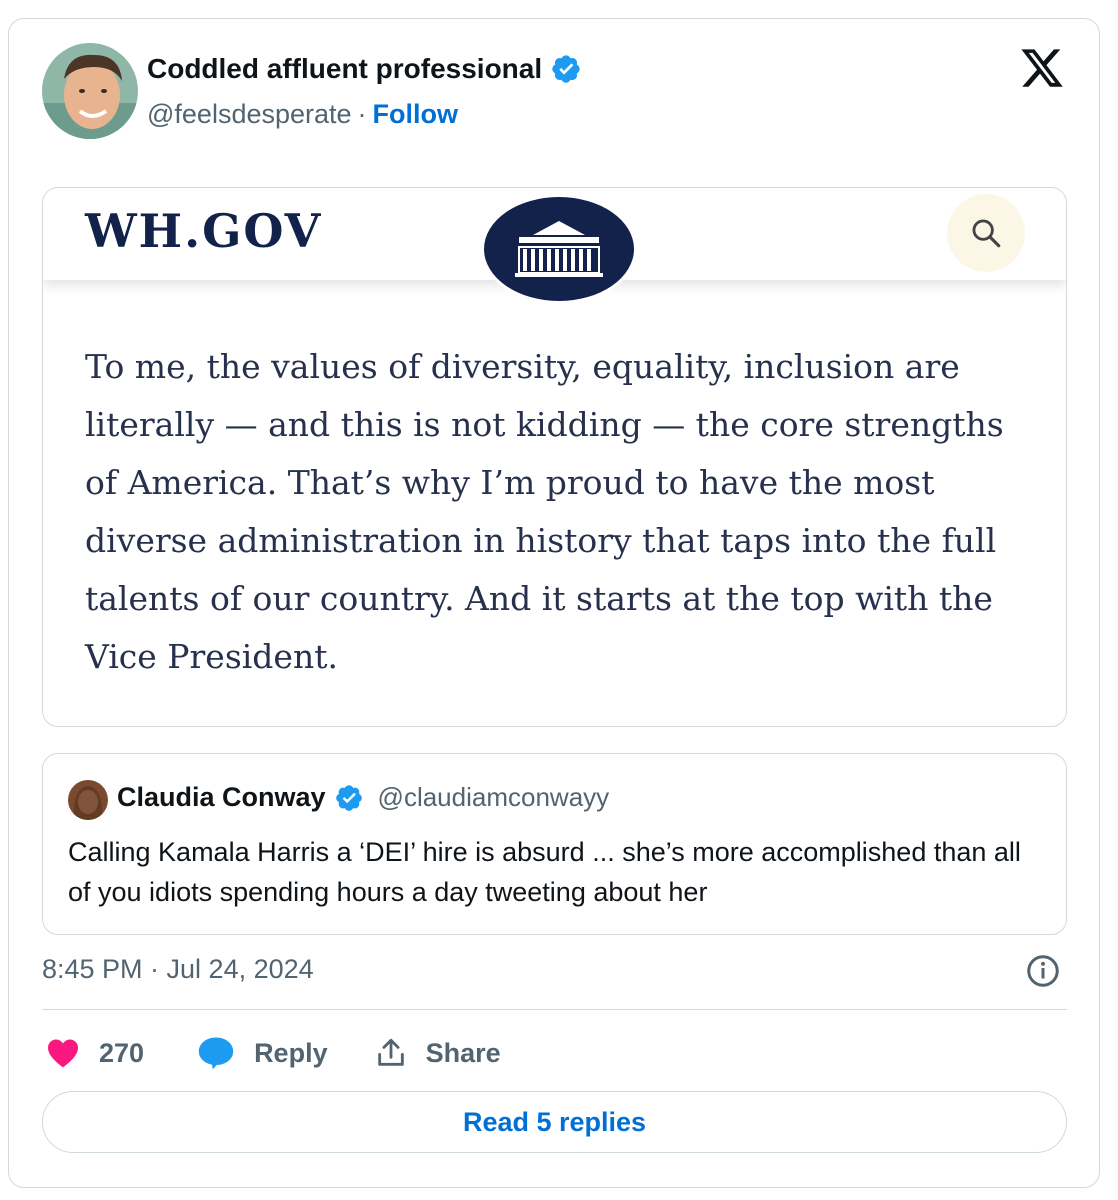 The width and height of the screenshot is (1118, 1200). What do you see at coordinates (554, 1009) in the screenshot?
I see `divider` at bounding box center [554, 1009].